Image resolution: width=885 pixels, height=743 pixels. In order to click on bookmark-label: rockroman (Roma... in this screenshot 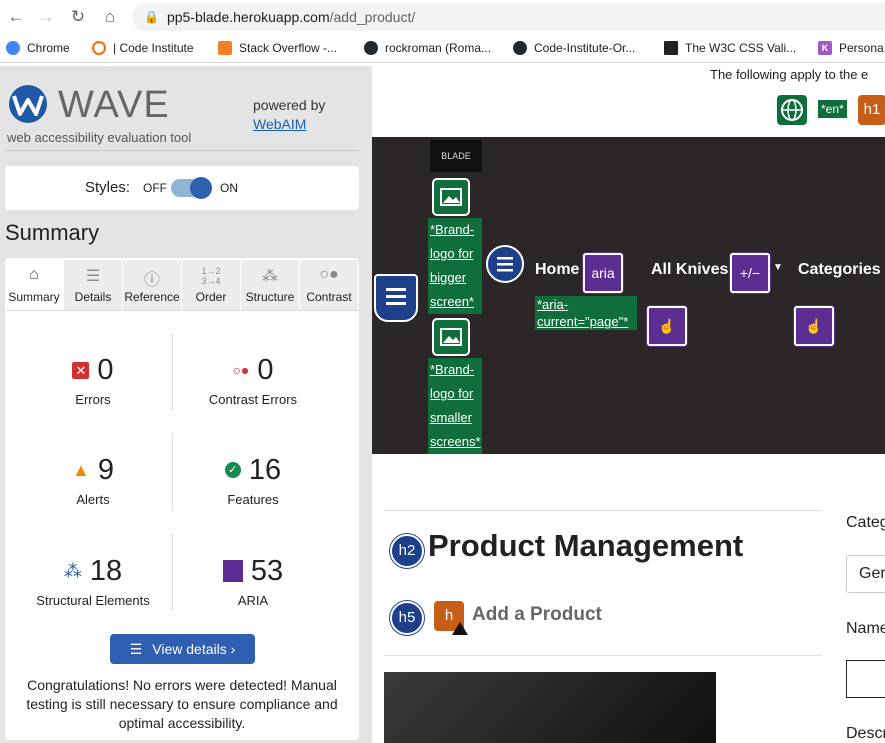, I will do `click(438, 48)`.